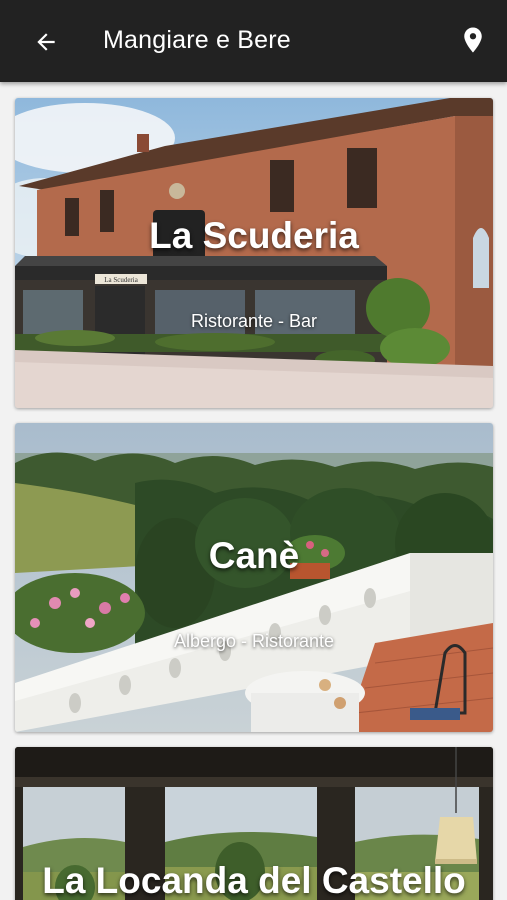 The height and width of the screenshot is (900, 507). I want to click on venue-name: Canè, so click(254, 555).